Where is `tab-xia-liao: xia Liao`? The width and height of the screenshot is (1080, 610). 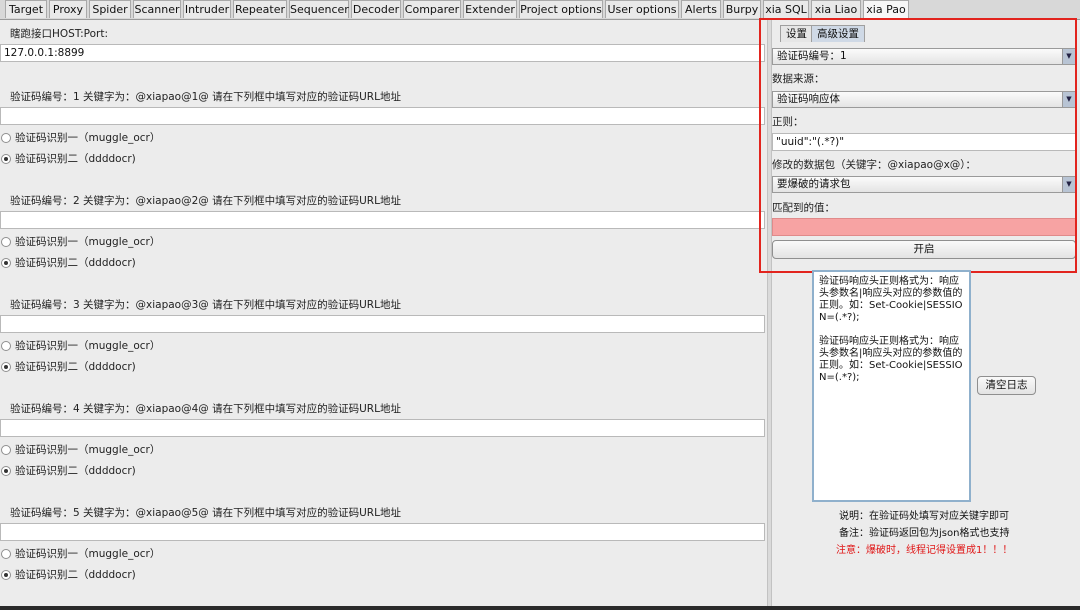
tab-xia-liao: xia Liao is located at coordinates (836, 9).